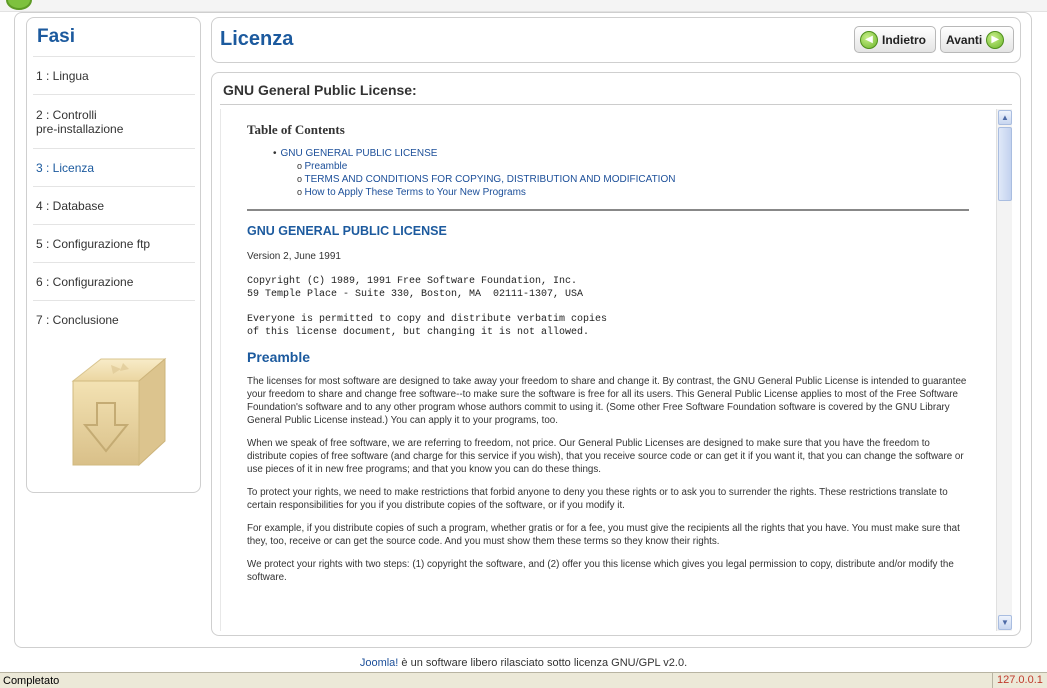 This screenshot has height=688, width=1047. I want to click on step-label: 4 : Database, so click(70, 205).